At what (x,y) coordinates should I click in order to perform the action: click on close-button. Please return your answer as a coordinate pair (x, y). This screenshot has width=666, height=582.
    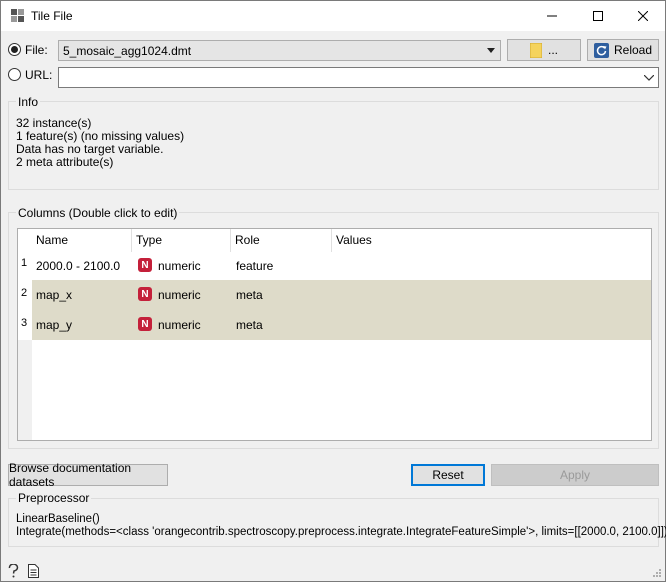
    Looking at the image, I should click on (643, 16).